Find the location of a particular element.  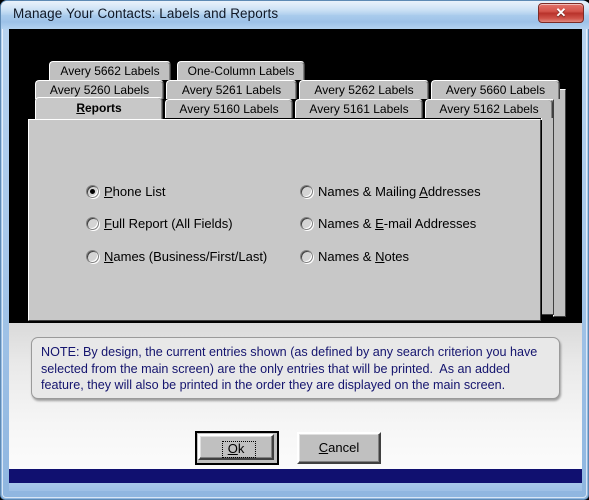

ok-button-default-border: Ok is located at coordinates (237, 448).